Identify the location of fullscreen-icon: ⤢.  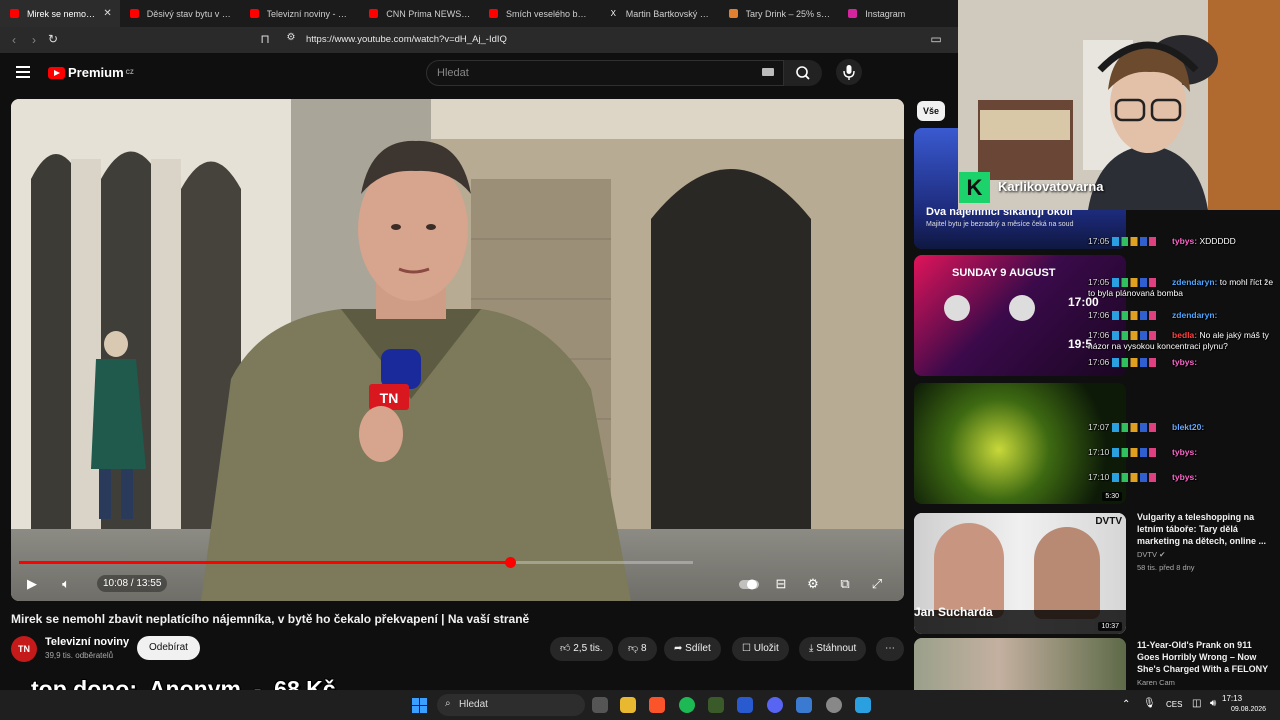
(877, 584).